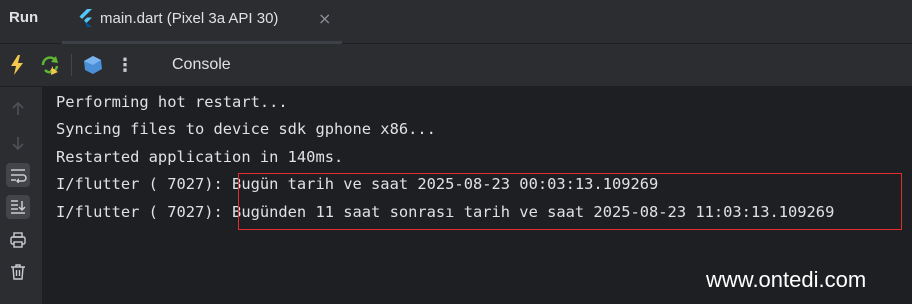 The image size is (912, 304). I want to click on scroll-to-end-icon, so click(18, 207).